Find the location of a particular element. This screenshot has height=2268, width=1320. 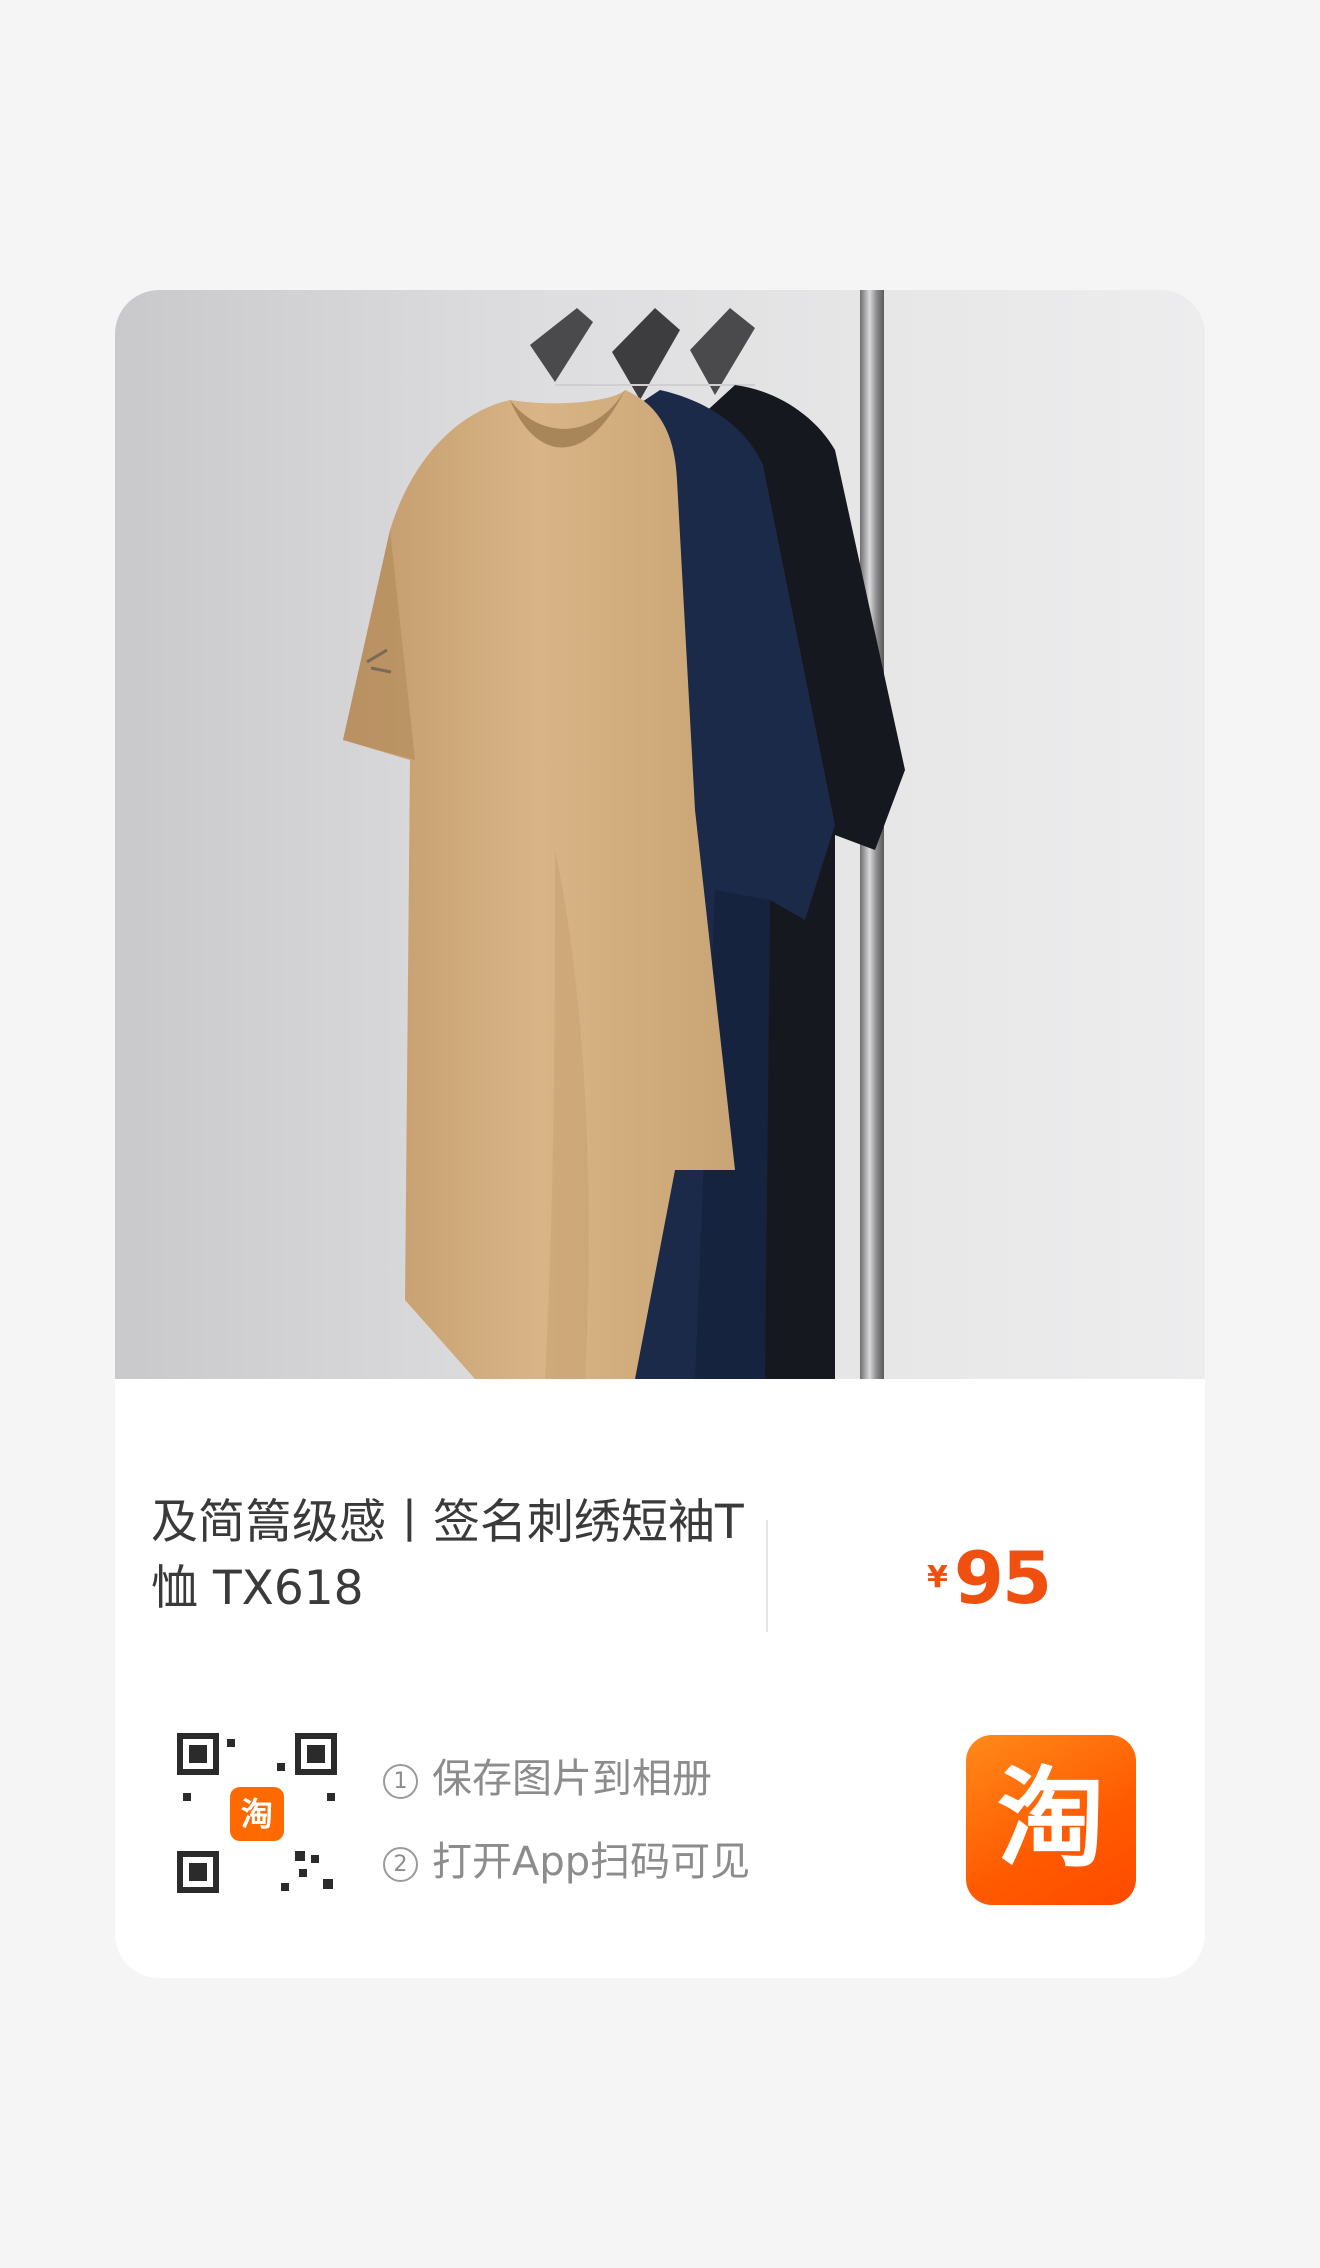

price-value: 95 is located at coordinates (1002, 1578).